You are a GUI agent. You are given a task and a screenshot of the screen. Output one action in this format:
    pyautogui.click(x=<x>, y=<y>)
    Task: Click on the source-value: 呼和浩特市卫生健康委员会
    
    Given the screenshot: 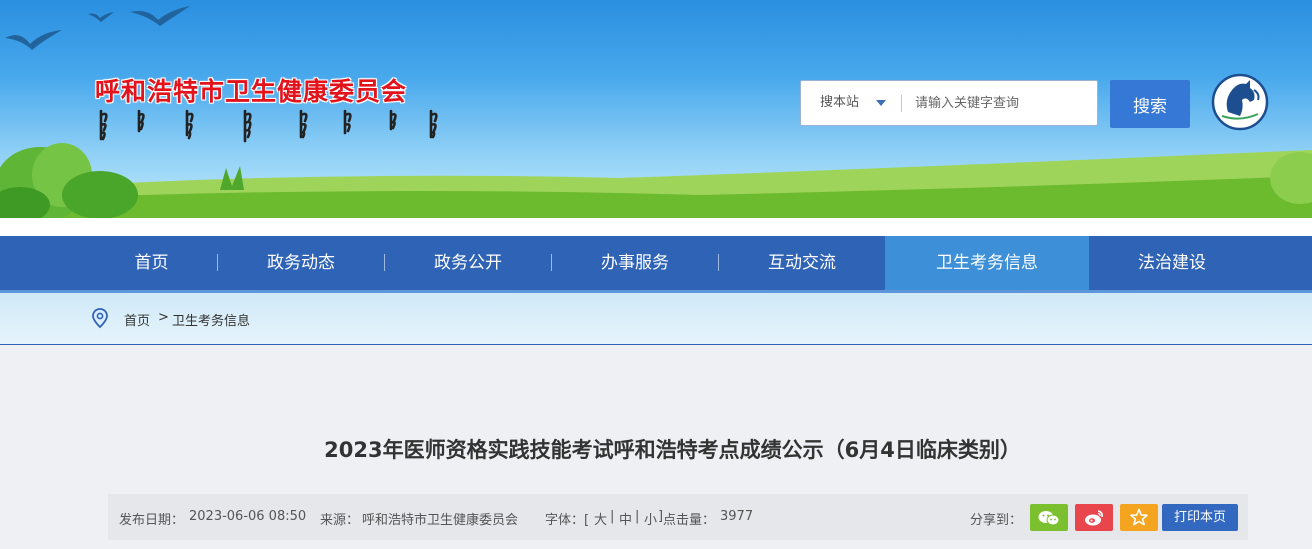 What is the action you would take?
    pyautogui.click(x=440, y=520)
    